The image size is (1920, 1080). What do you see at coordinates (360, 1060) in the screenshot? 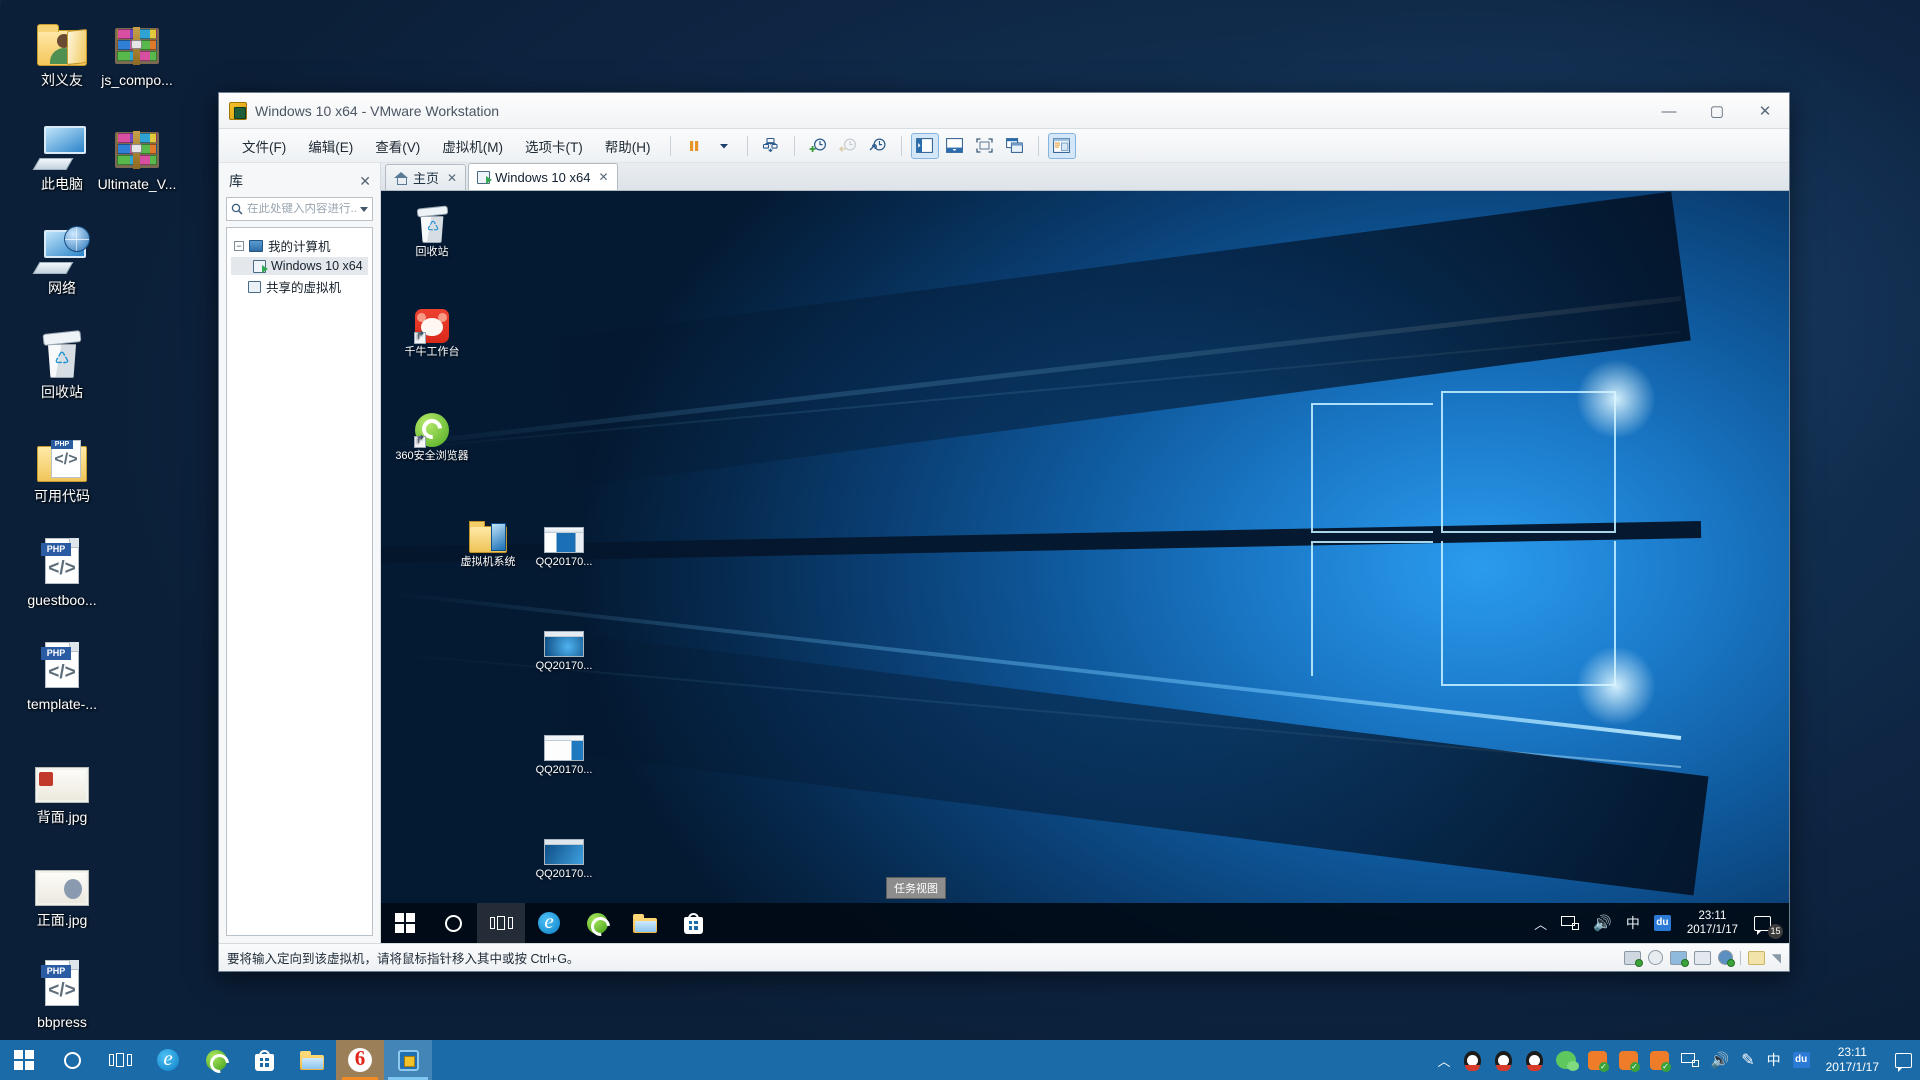
I see `host-360-safe-button` at bounding box center [360, 1060].